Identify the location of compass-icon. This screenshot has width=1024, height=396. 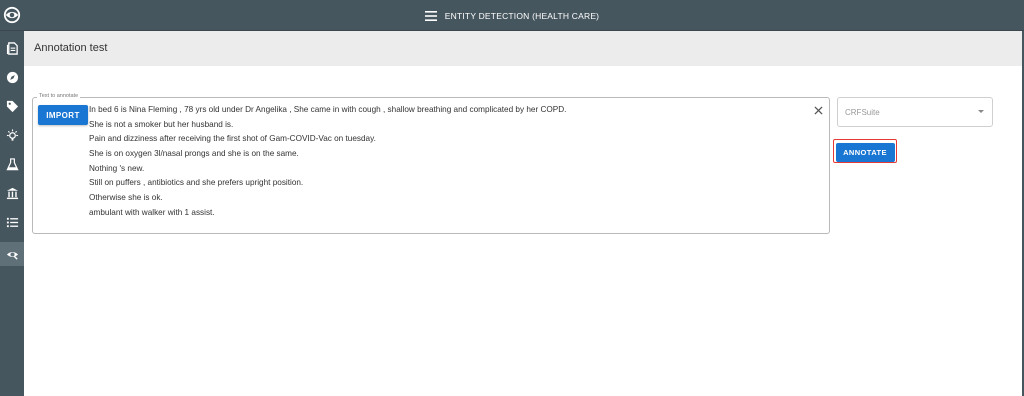
(12, 77).